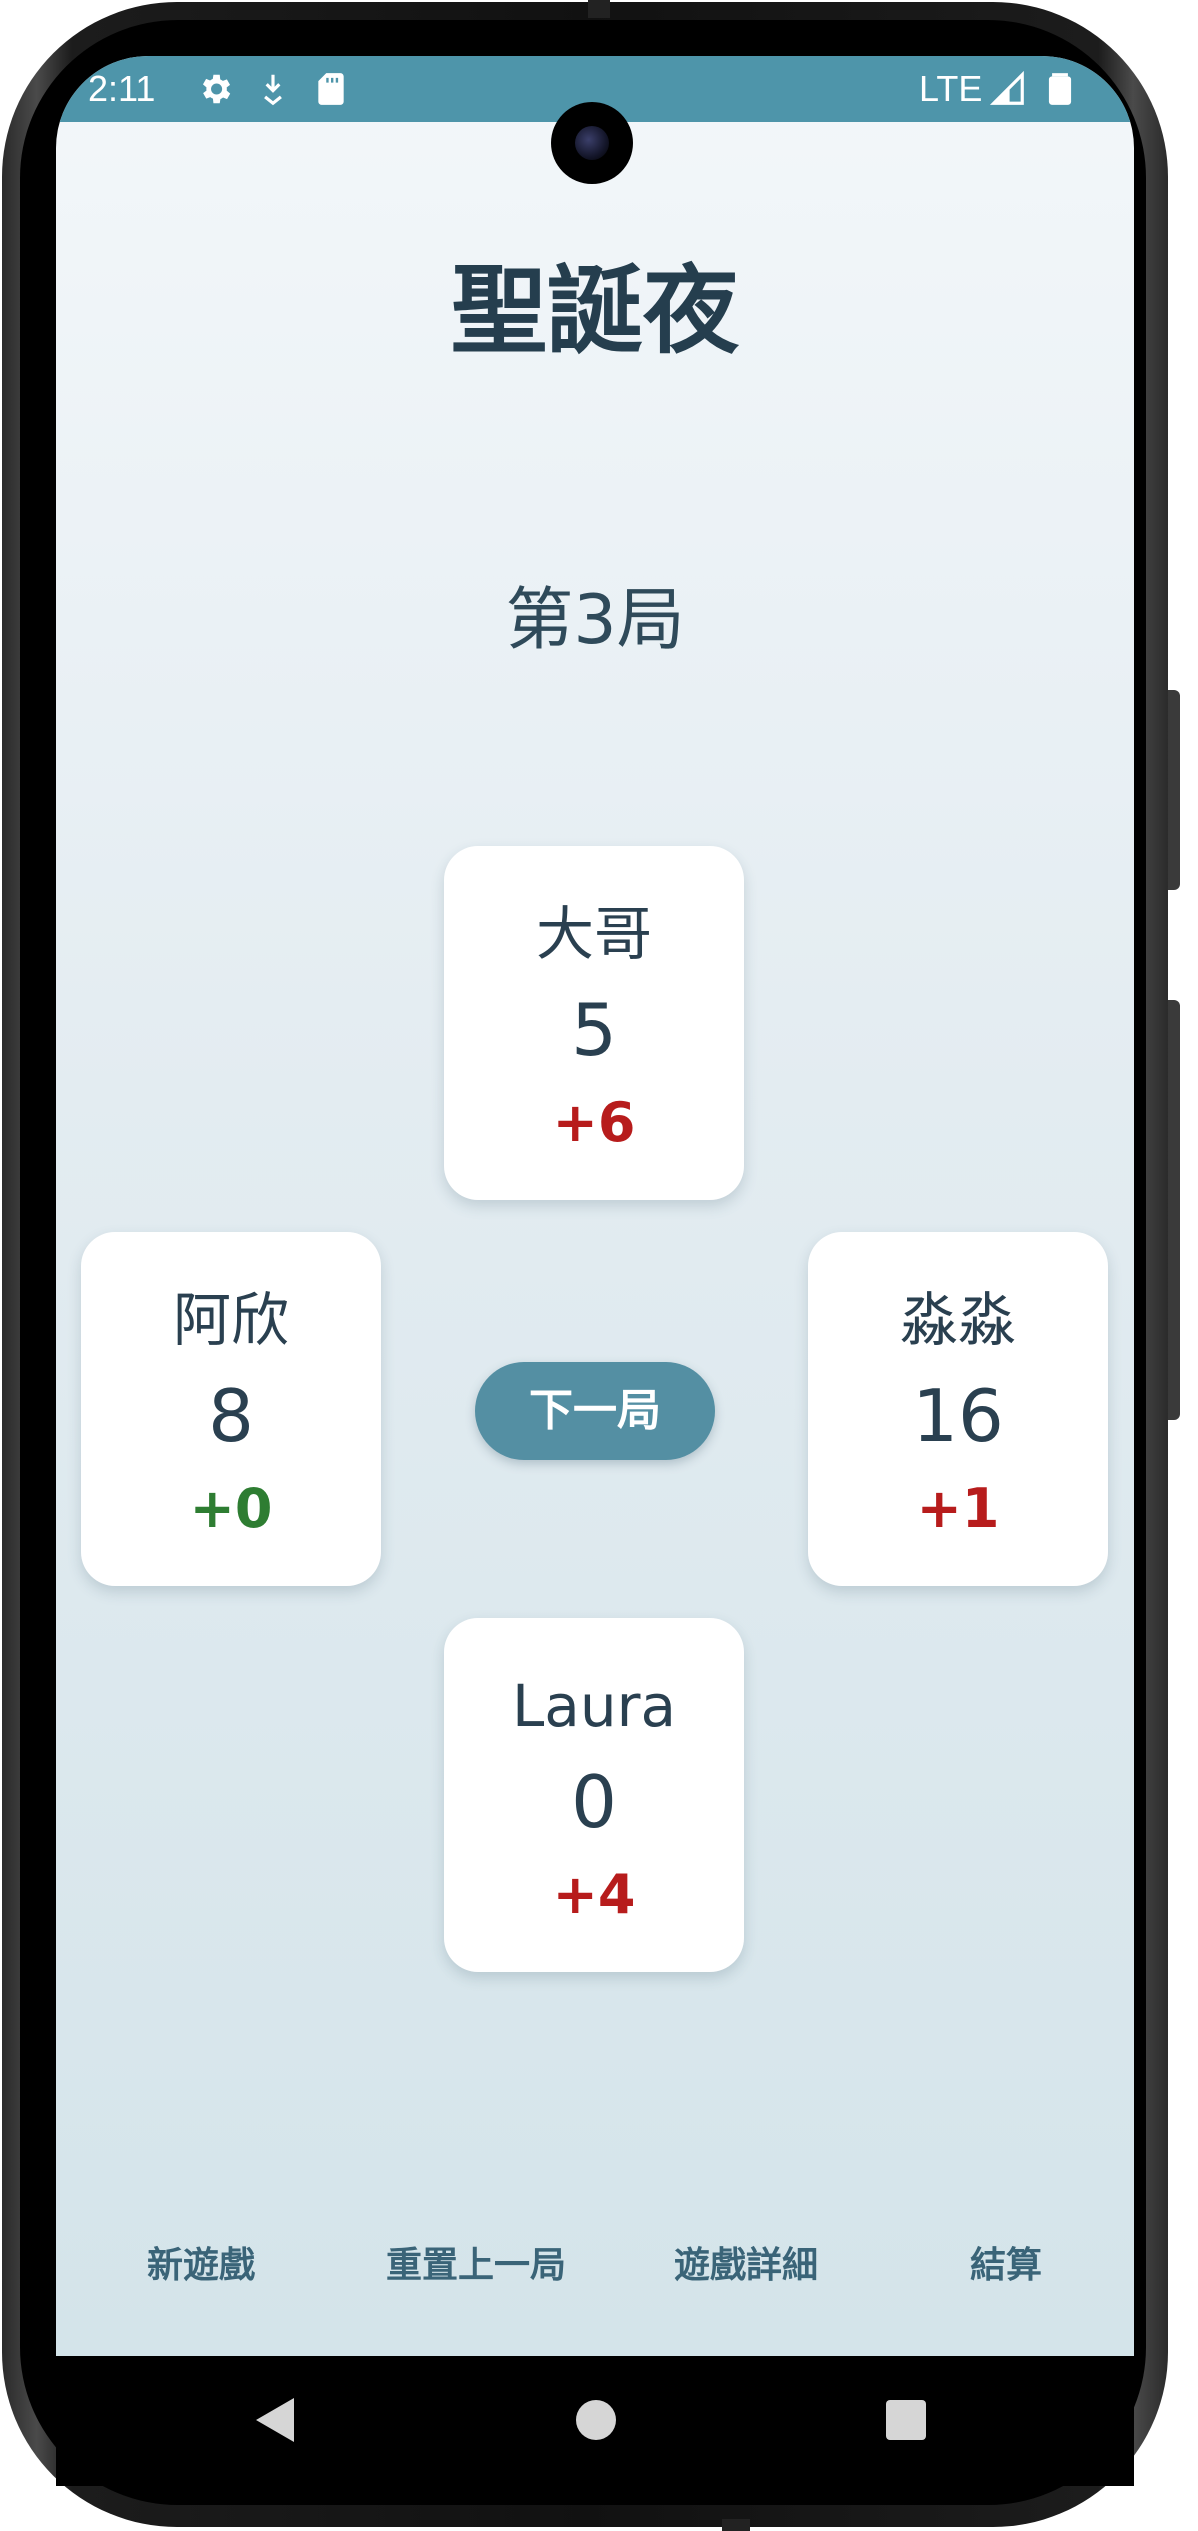  I want to click on home-icon, so click(596, 2420).